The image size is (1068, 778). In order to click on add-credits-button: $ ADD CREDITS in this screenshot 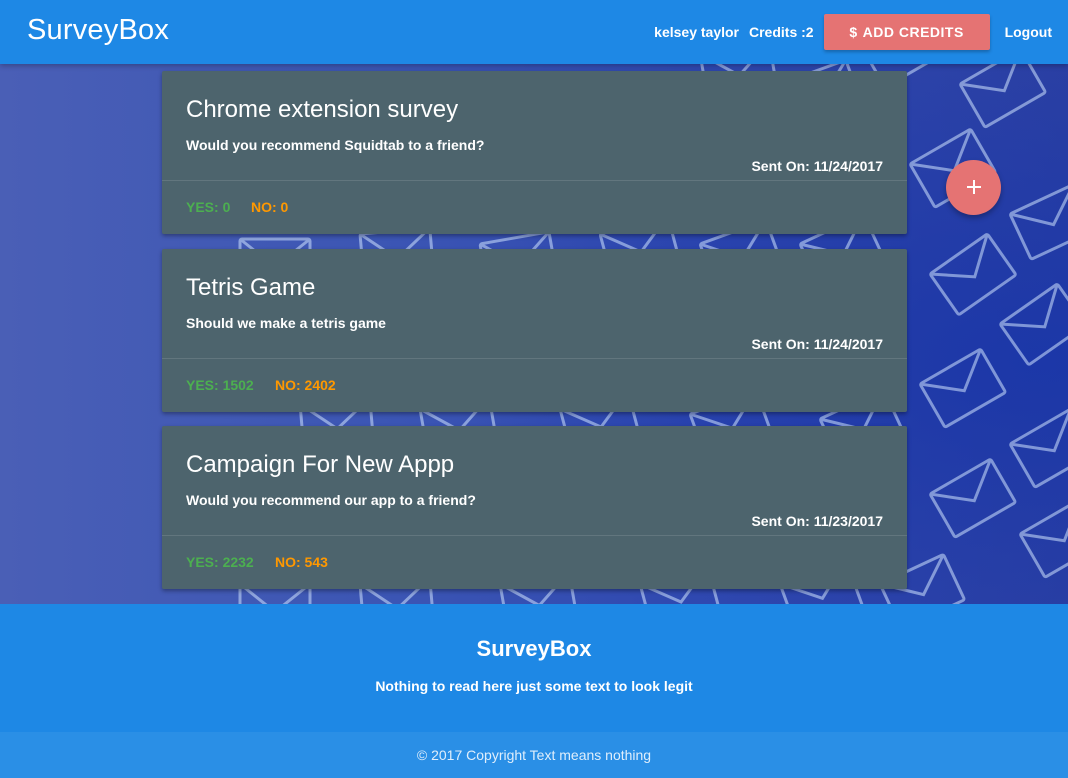, I will do `click(906, 32)`.